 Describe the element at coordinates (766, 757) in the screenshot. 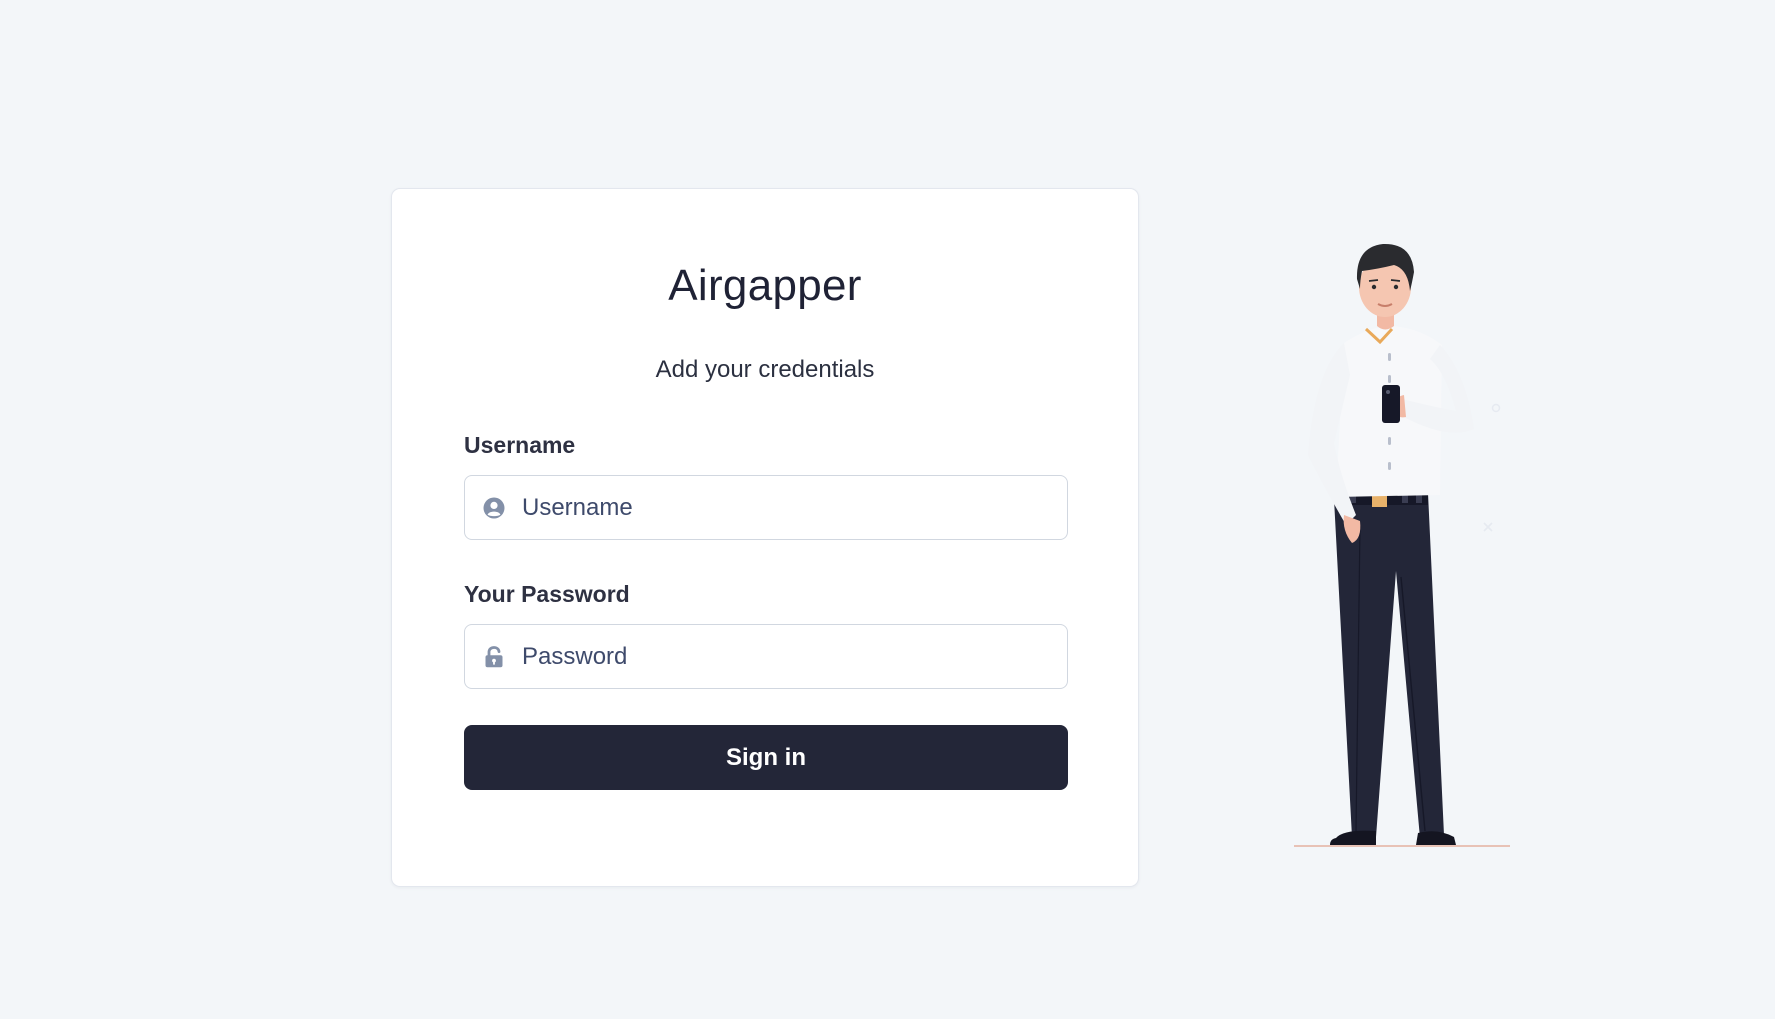

I see `sign-in-button: Sign in` at that location.